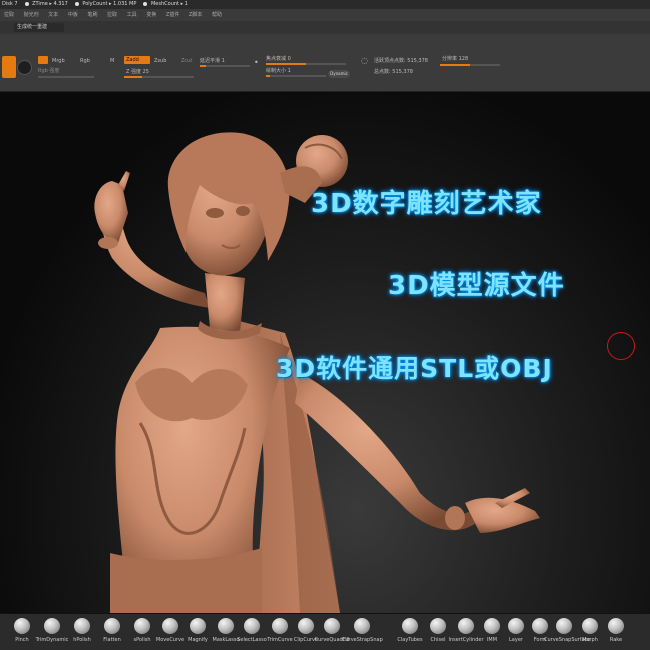  I want to click on z-intensity-label: Z 强度 25, so click(137, 72).